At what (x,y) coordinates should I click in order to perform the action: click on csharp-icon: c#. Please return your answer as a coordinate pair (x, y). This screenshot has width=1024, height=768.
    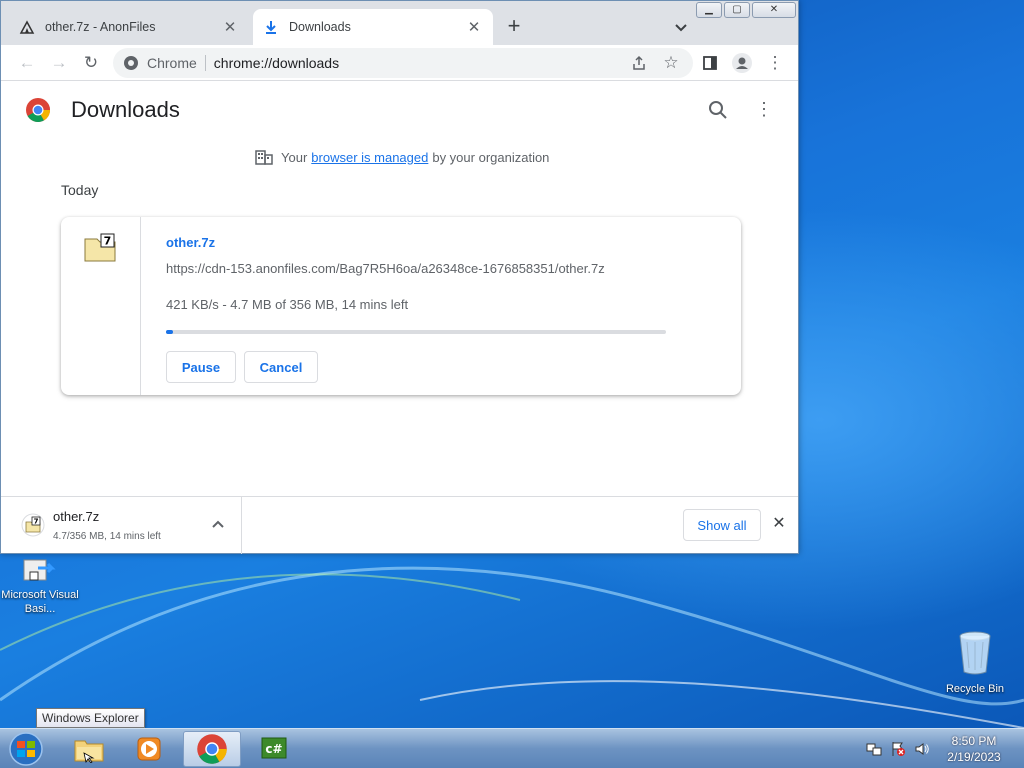
    Looking at the image, I should click on (274, 748).